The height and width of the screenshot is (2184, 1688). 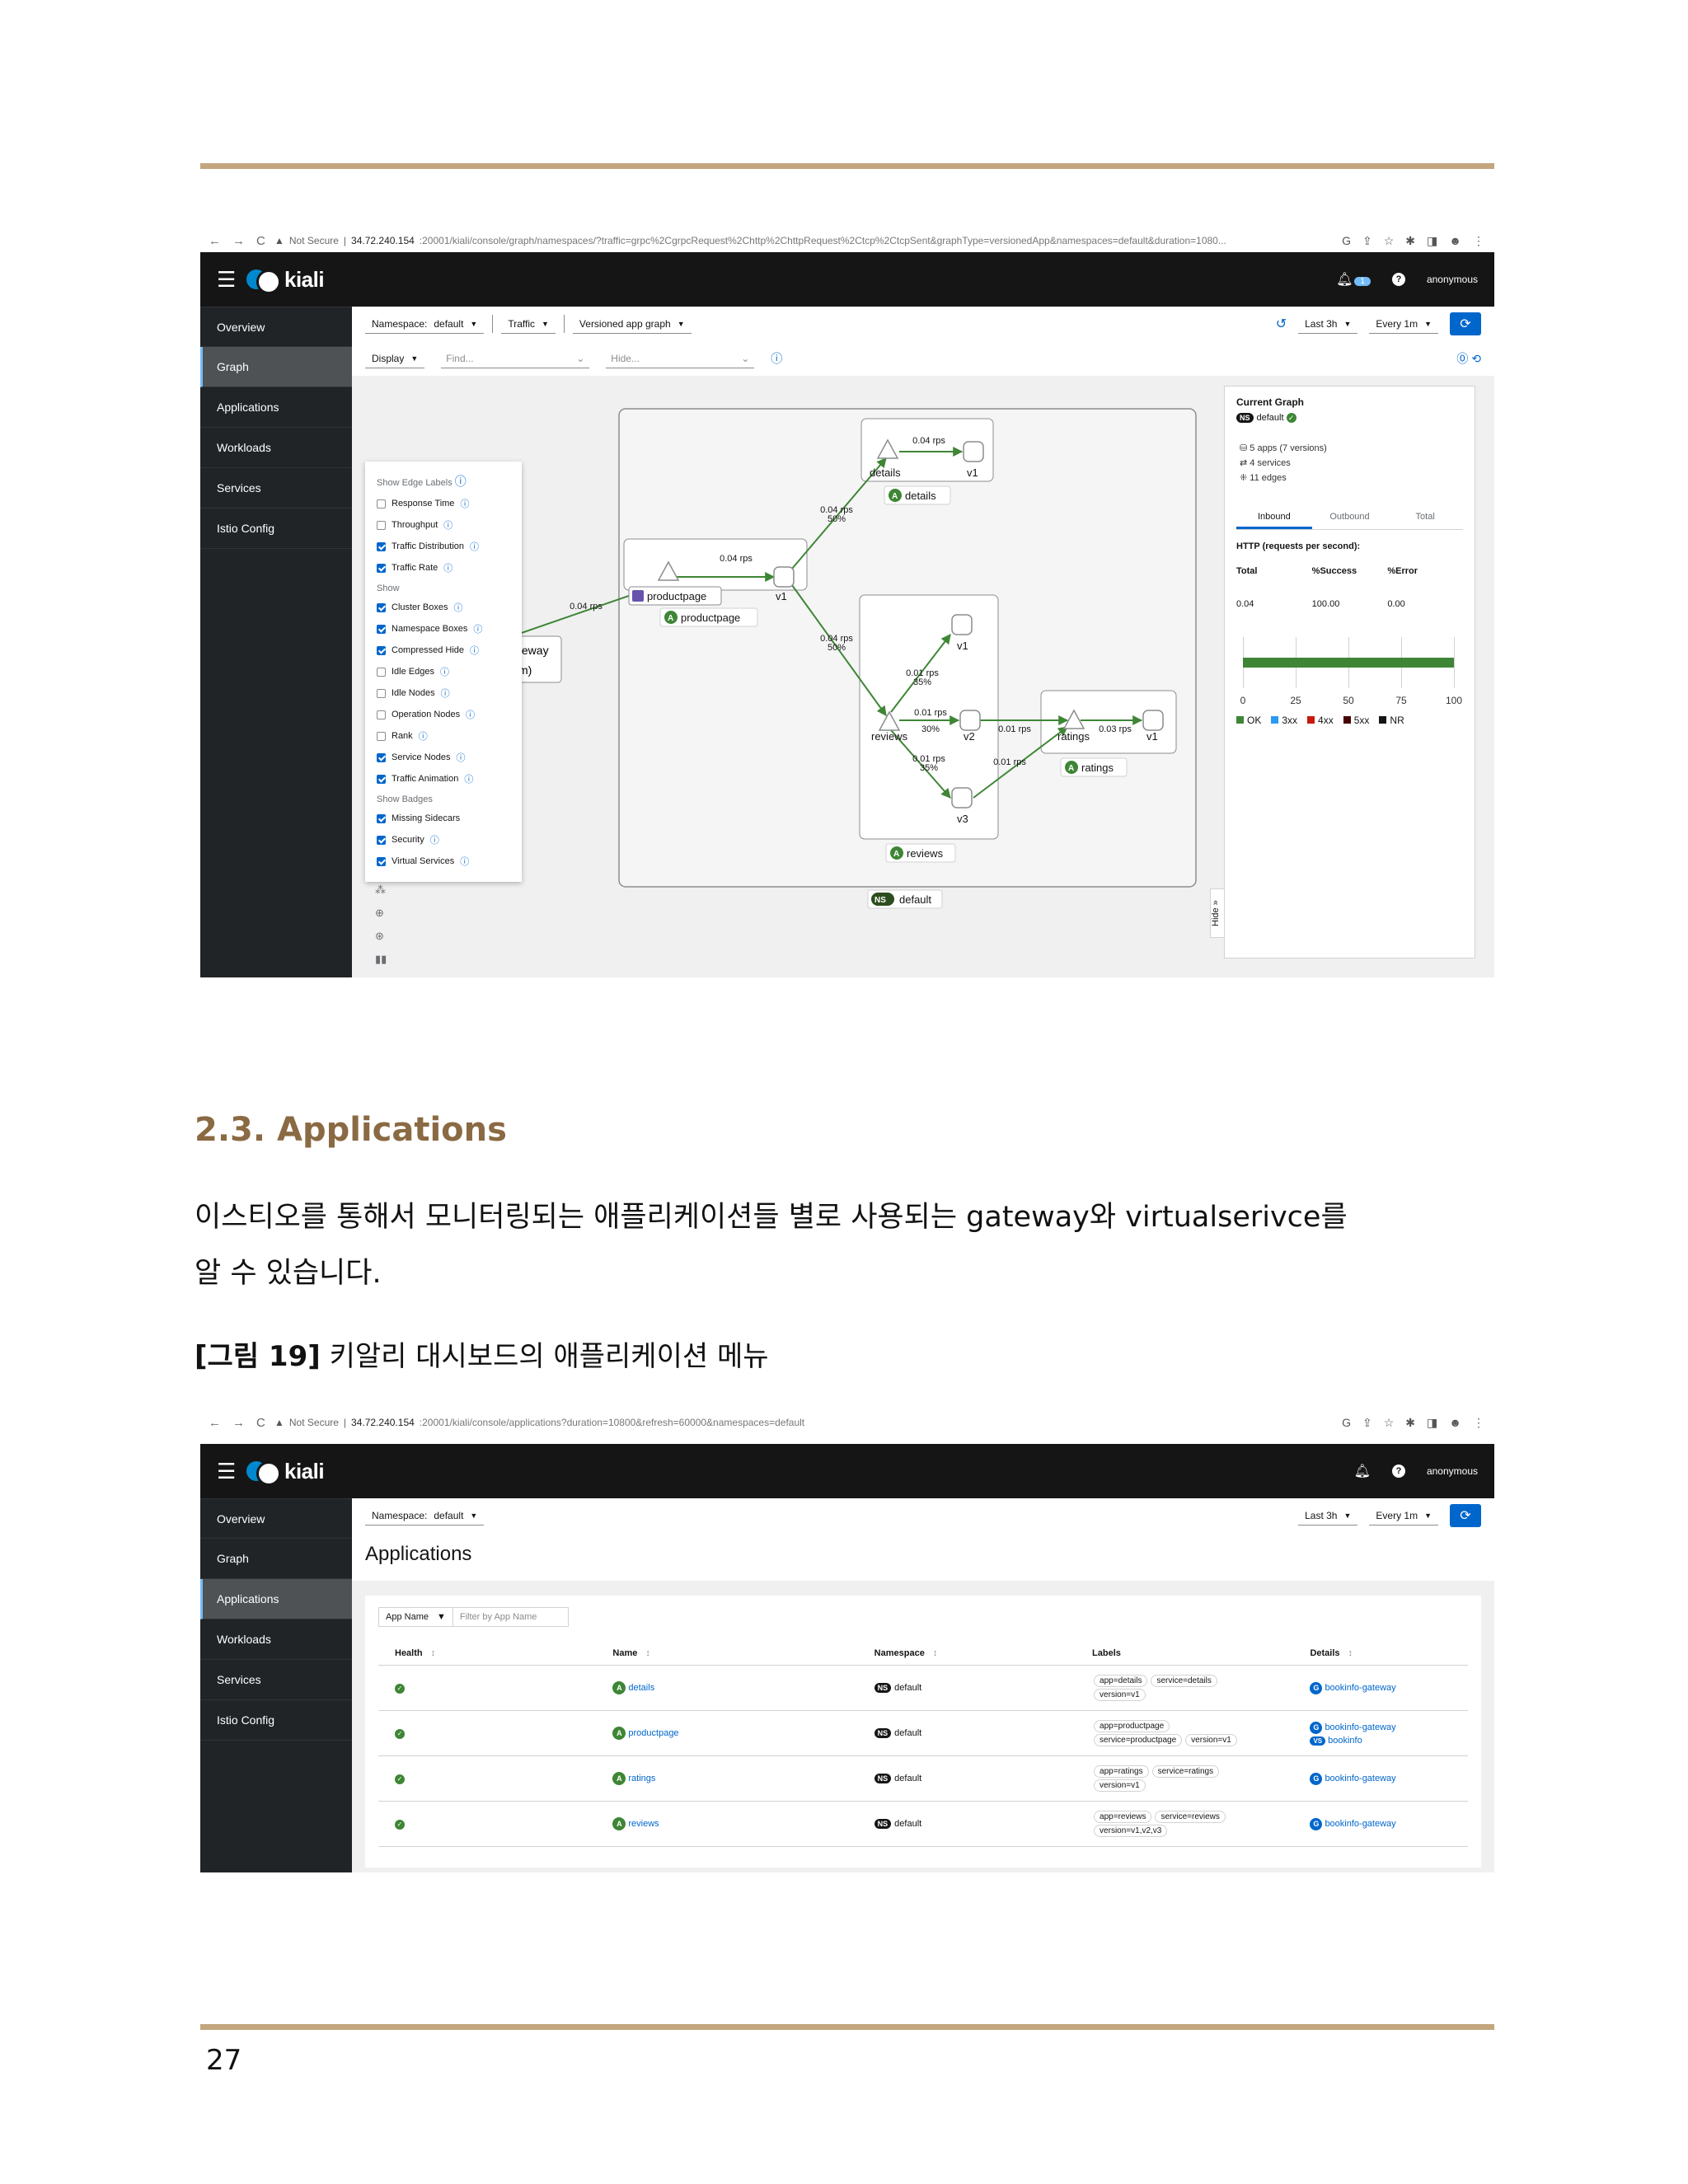 I want to click on option-compressed-hide: Compressed Hide ⓘ, so click(x=444, y=650).